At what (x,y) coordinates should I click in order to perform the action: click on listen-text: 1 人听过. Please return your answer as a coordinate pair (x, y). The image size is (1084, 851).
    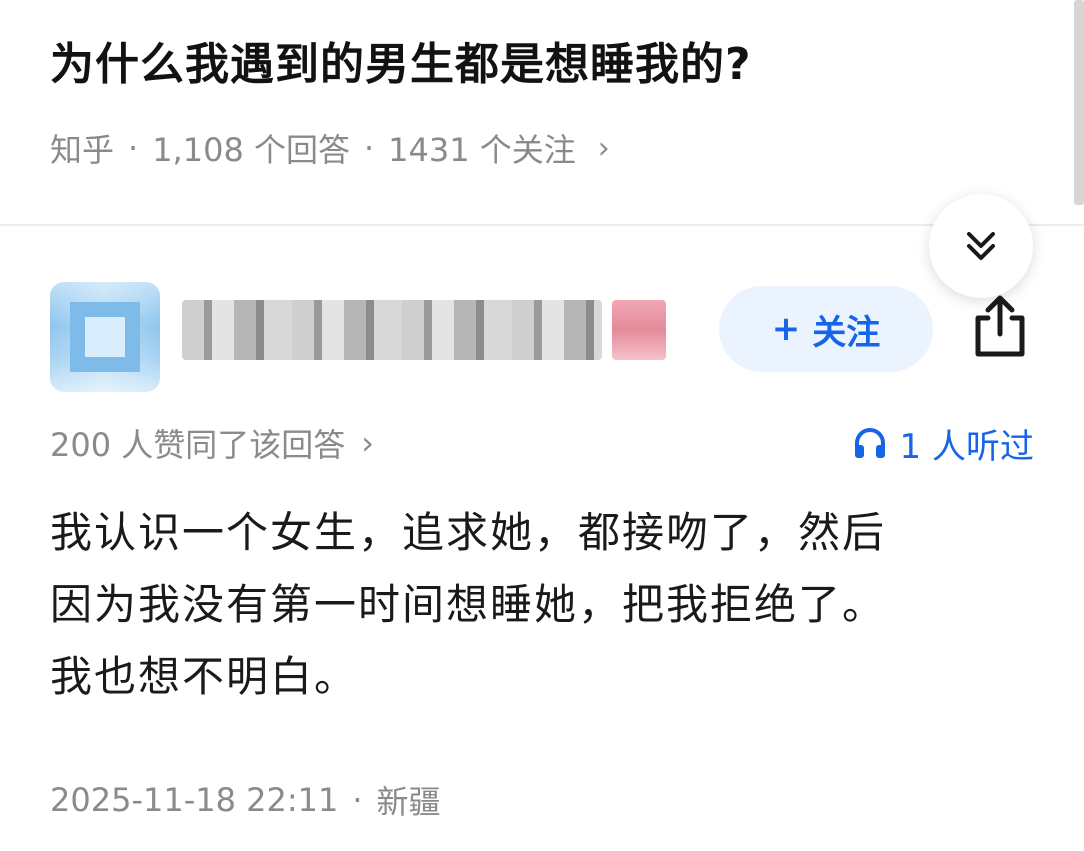
    Looking at the image, I should click on (966, 446).